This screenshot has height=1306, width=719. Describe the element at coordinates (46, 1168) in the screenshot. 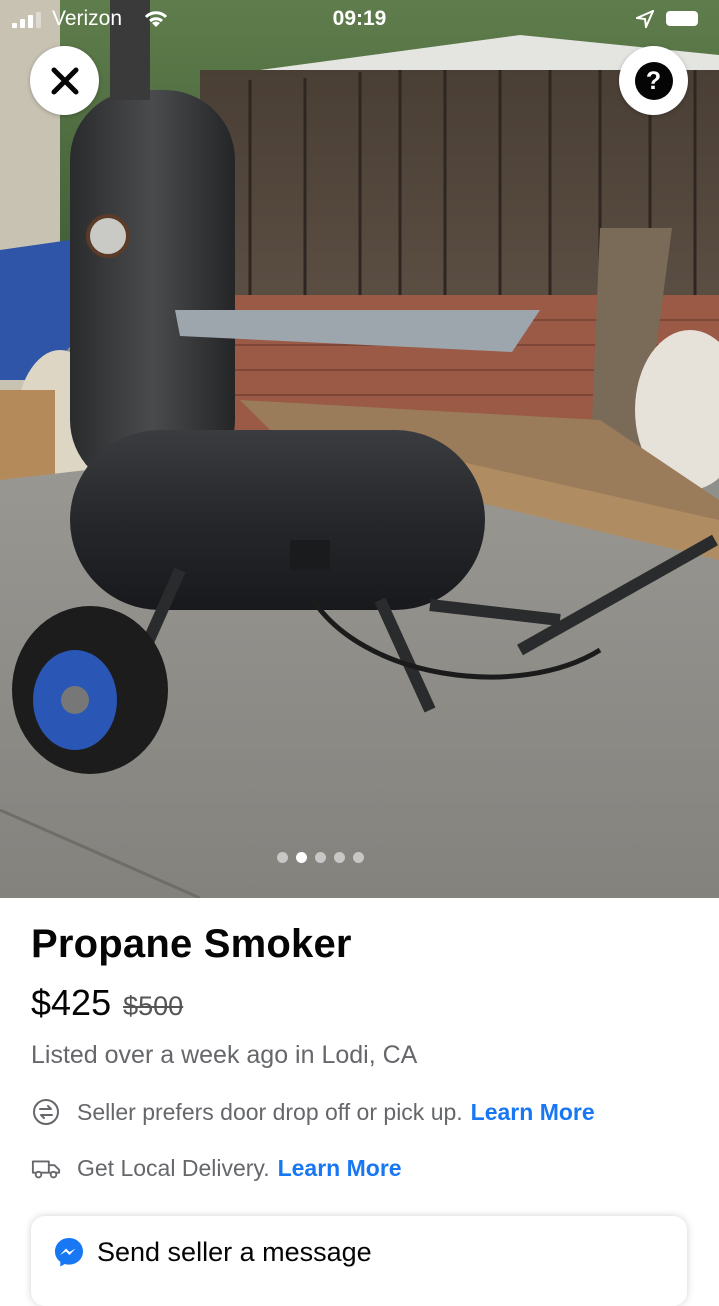

I see `delivery-truck-icon` at that location.